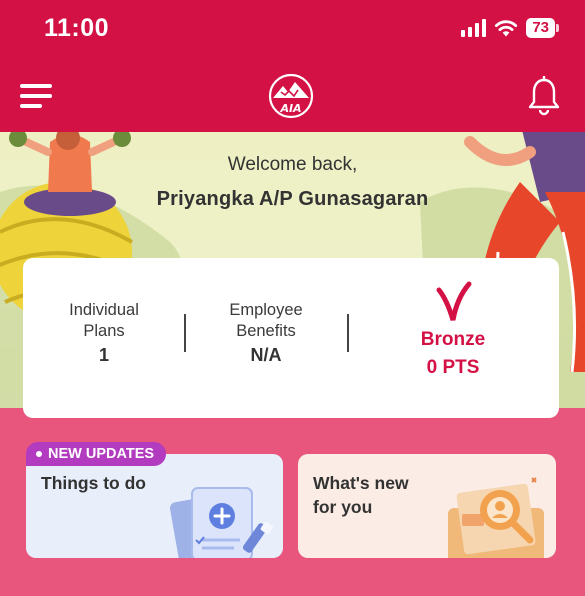  I want to click on employee-benefits-value: N/A, so click(266, 355).